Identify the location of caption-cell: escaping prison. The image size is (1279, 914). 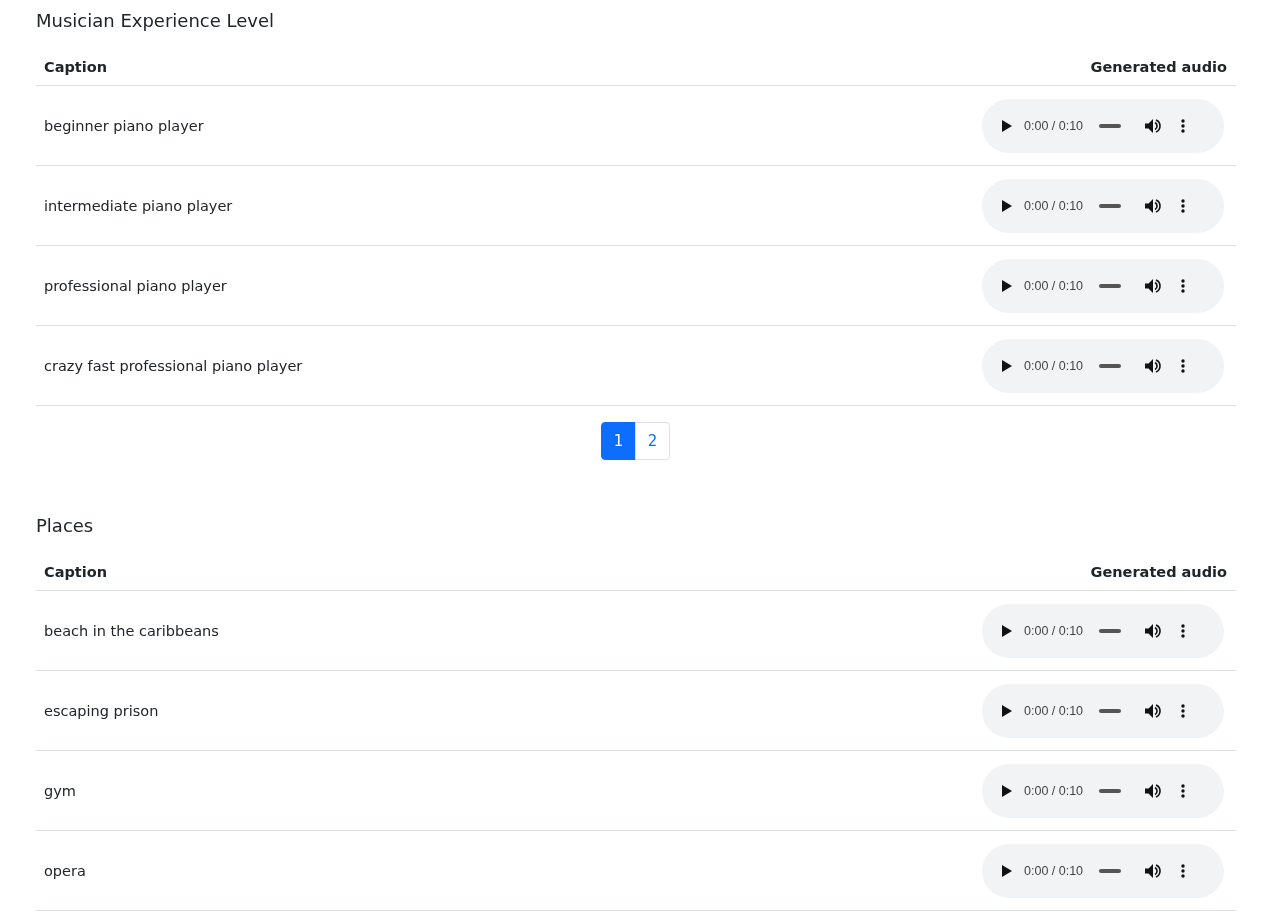
(101, 710).